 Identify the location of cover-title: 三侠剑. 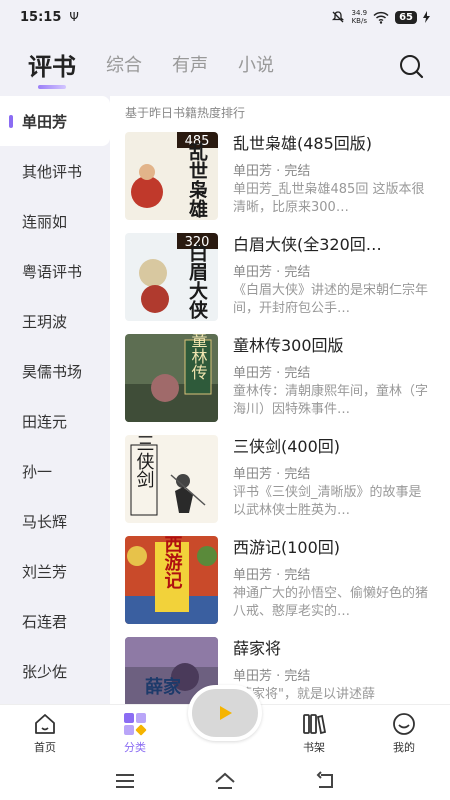
(144, 461).